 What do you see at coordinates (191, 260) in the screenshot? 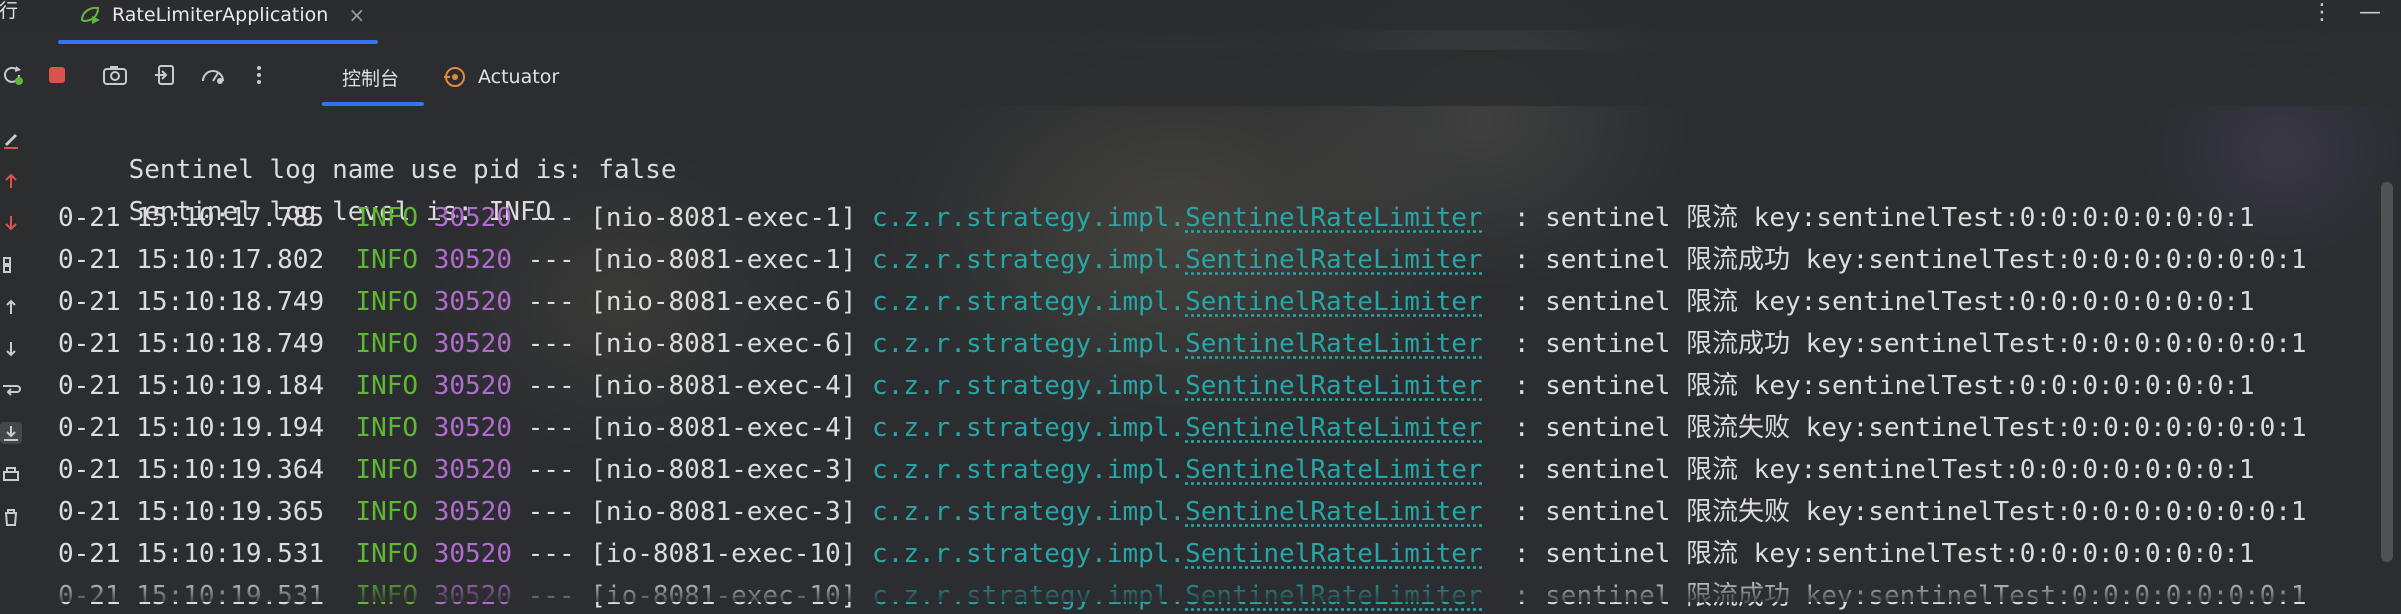
I see `log-timestamp: 0-21 15:10:17.802` at bounding box center [191, 260].